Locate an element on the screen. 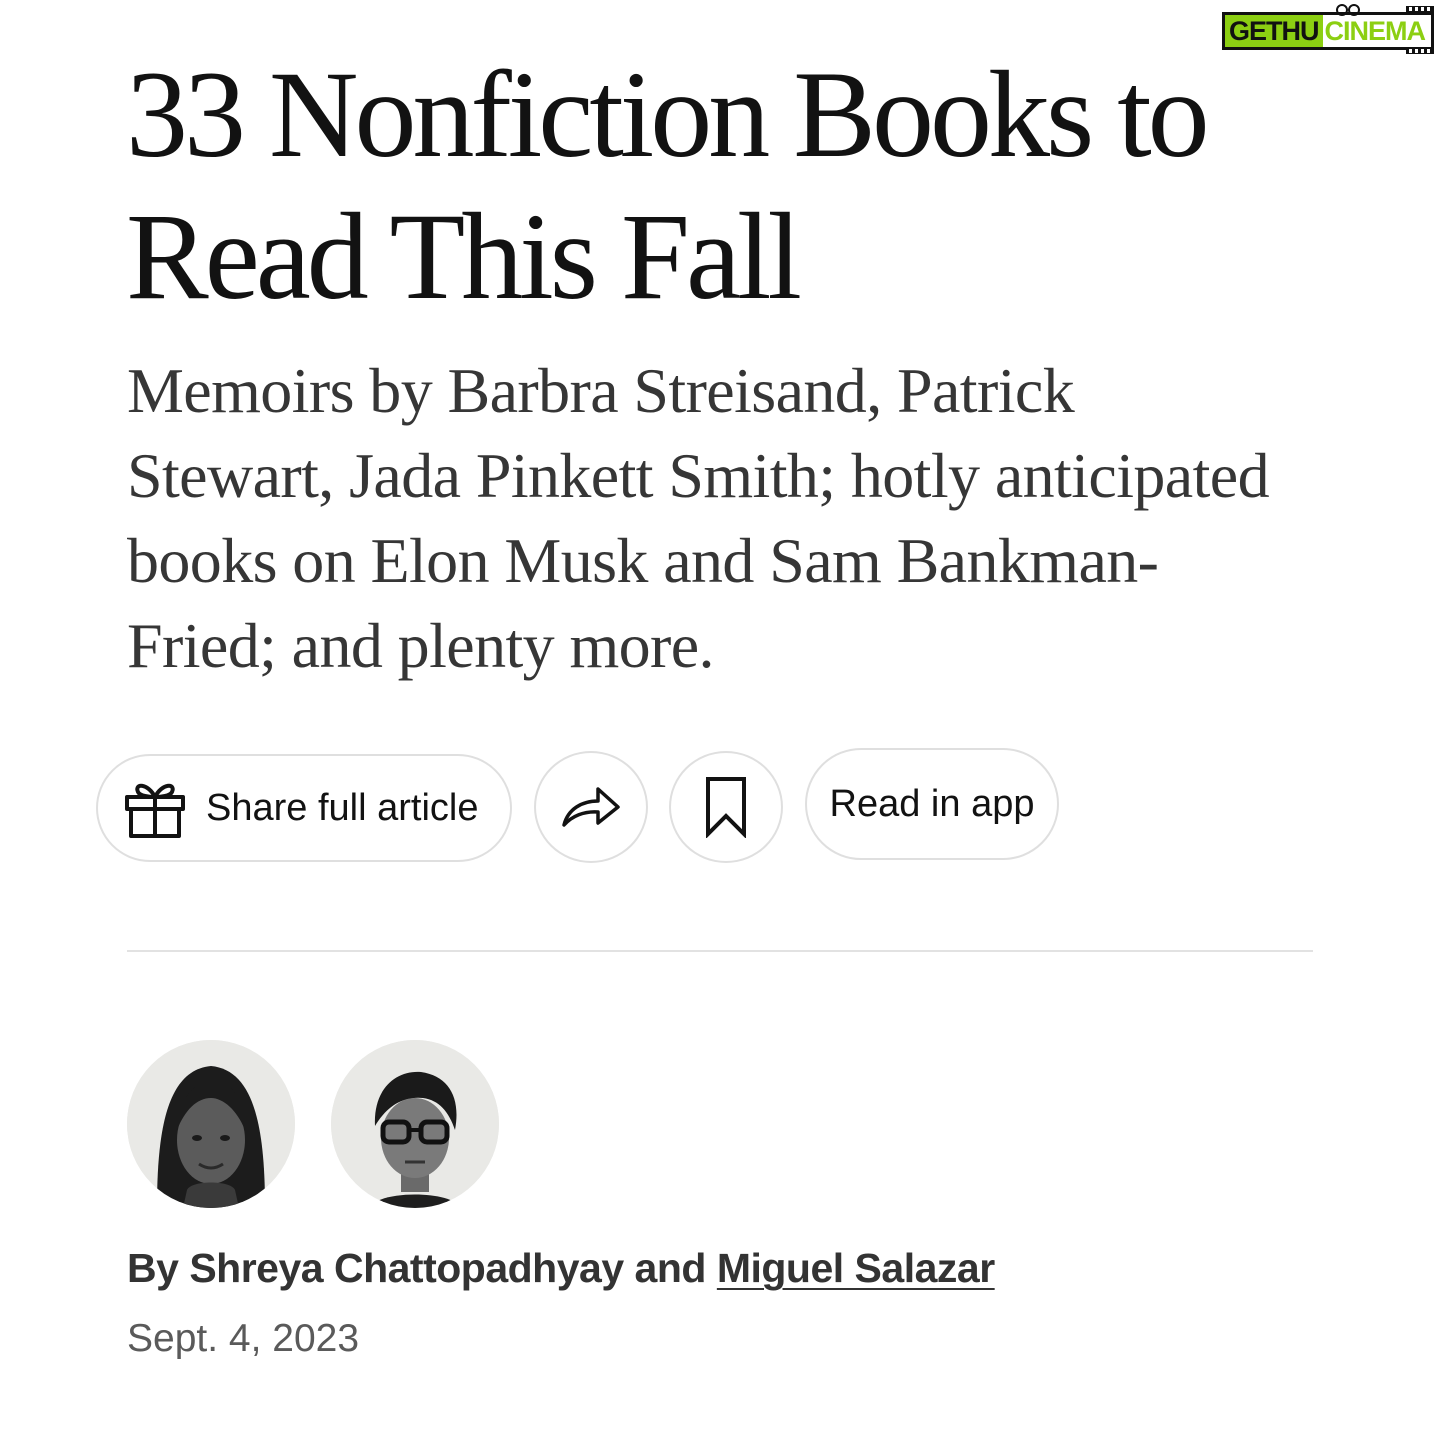 The image size is (1440, 1440). author-avatar-shreya is located at coordinates (211, 1124).